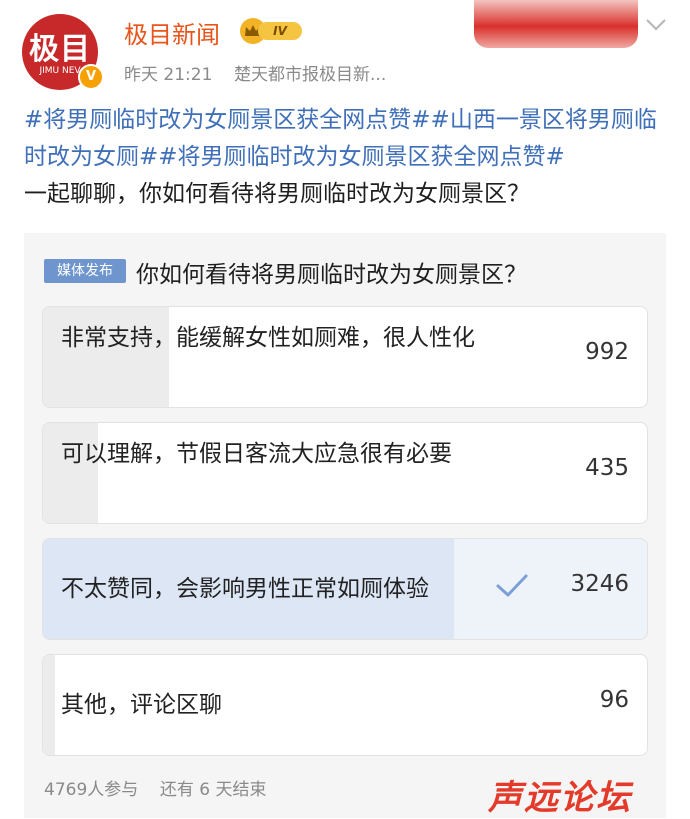  What do you see at coordinates (331, 275) in the screenshot?
I see `poll-question: 你如何看待将男厕临时改为女厕景区？` at bounding box center [331, 275].